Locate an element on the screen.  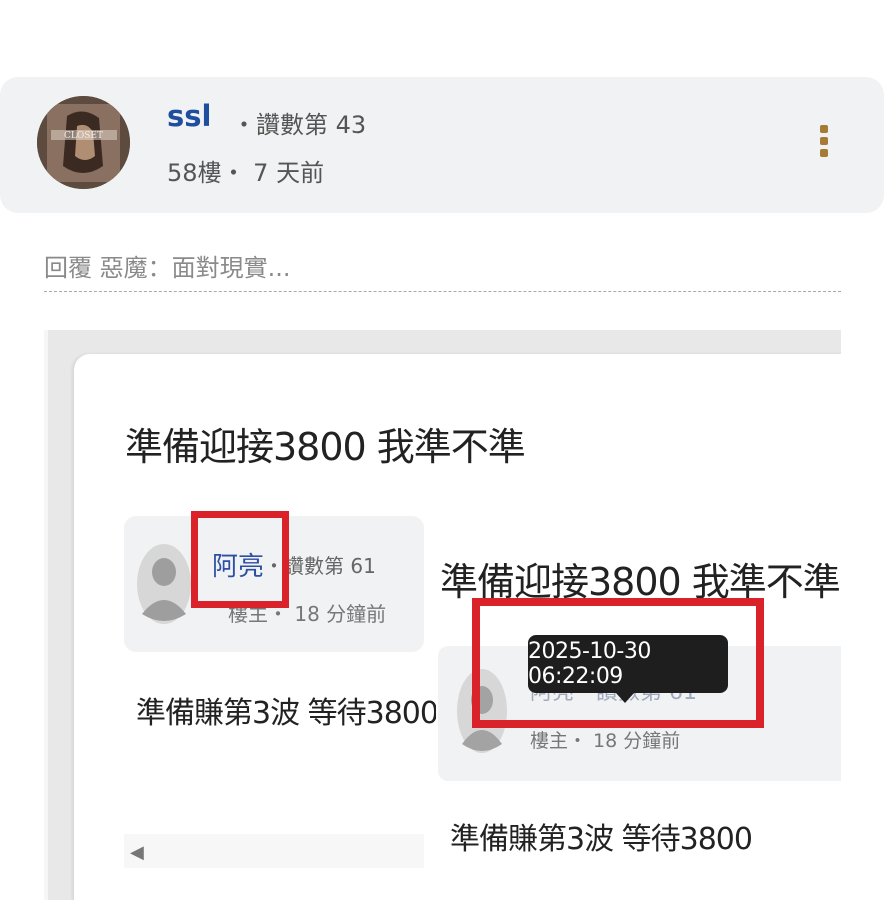
avatar-logo-text: CLOSET is located at coordinates (83, 136).